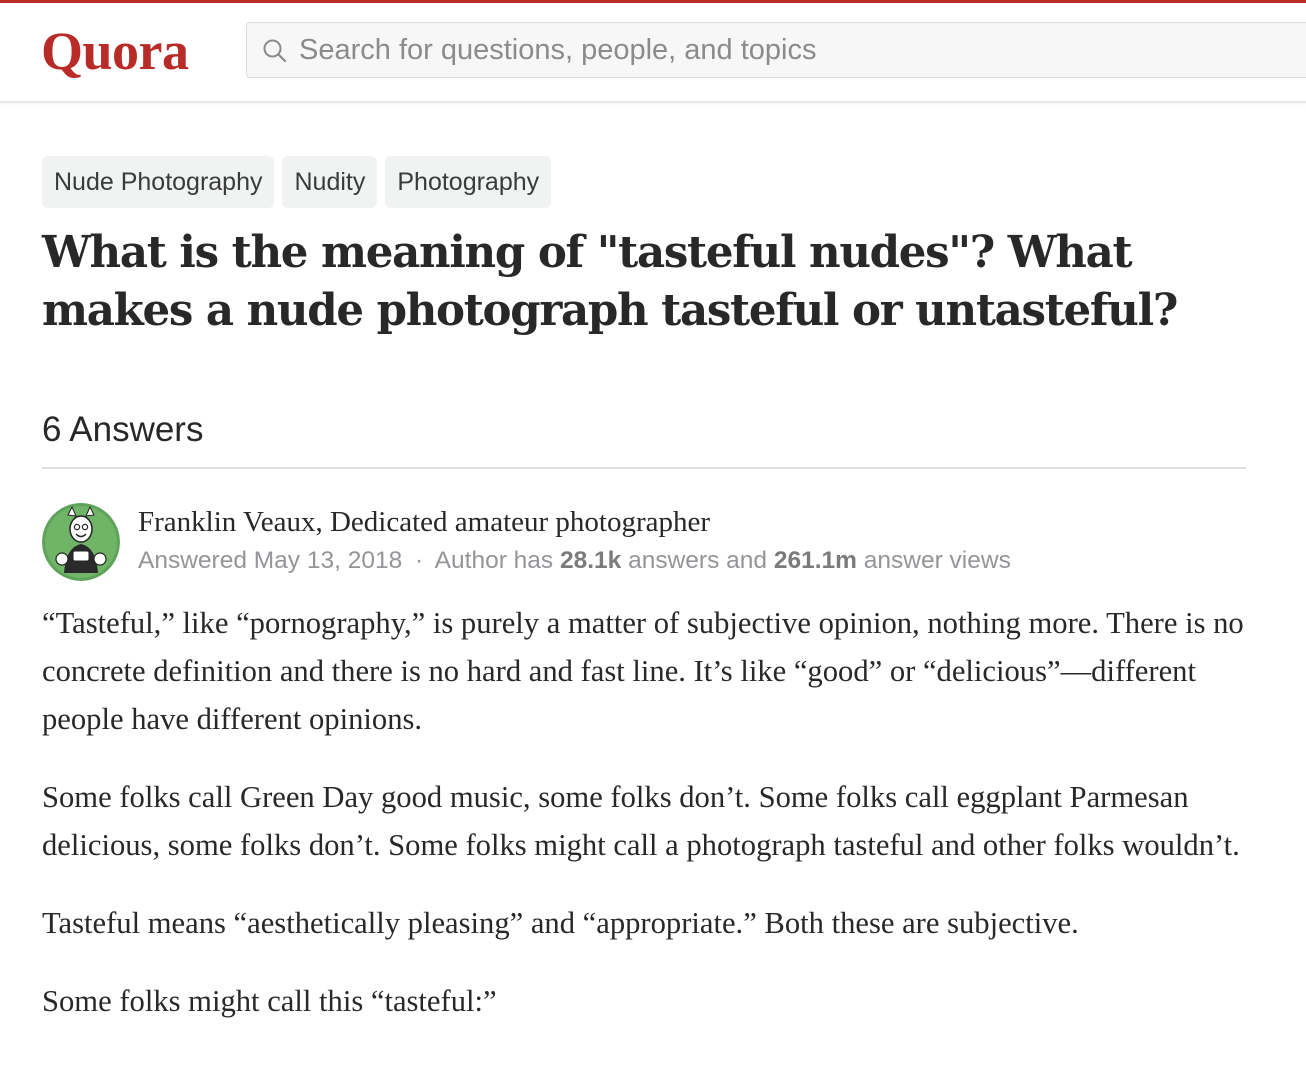 The height and width of the screenshot is (1080, 1306). I want to click on top-header: Quora, so click(653, 53).